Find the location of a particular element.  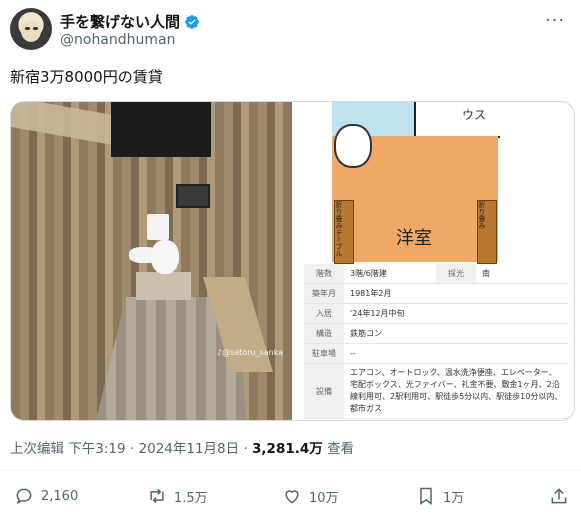

tweet-text: 新宿3万8000円の賃貸 is located at coordinates (86, 77).